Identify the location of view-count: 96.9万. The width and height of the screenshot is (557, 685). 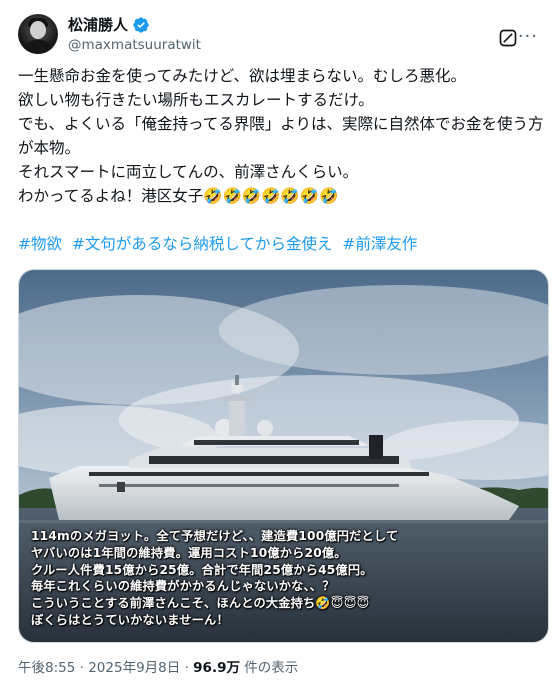
(216, 668).